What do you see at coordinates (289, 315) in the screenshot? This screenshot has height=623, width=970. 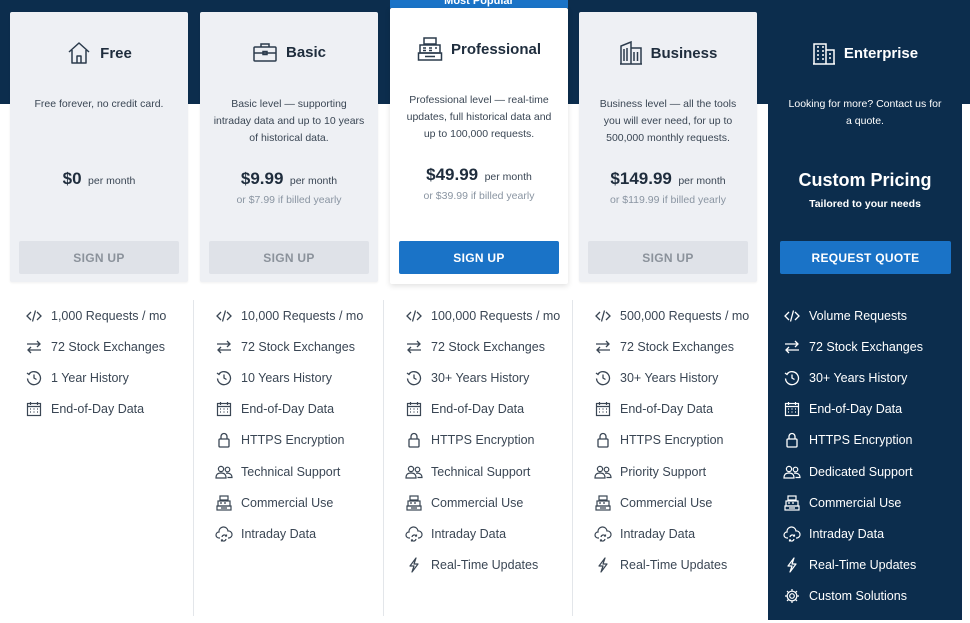 I see `feature-item: 10,000 Requests / mo` at bounding box center [289, 315].